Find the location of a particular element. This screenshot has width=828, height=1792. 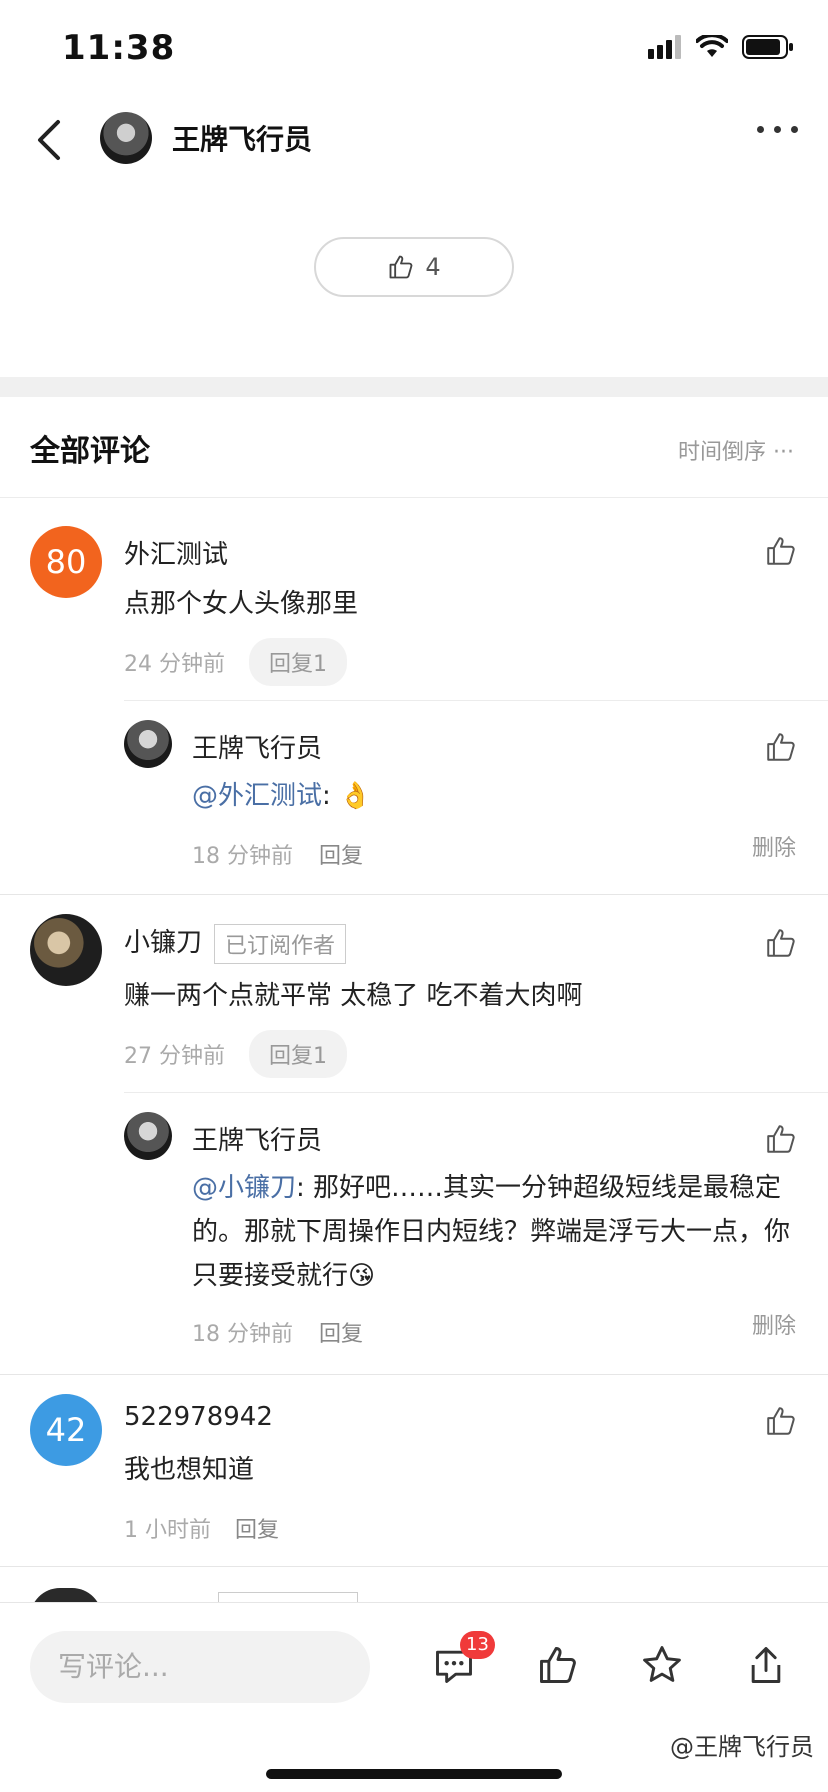

reply-text: @外汇测试: 👌 is located at coordinates (282, 796).